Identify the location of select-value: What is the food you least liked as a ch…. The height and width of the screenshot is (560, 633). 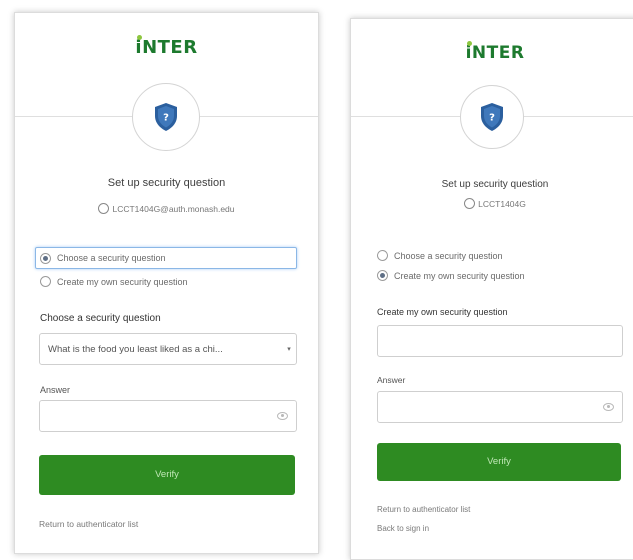
(135, 349).